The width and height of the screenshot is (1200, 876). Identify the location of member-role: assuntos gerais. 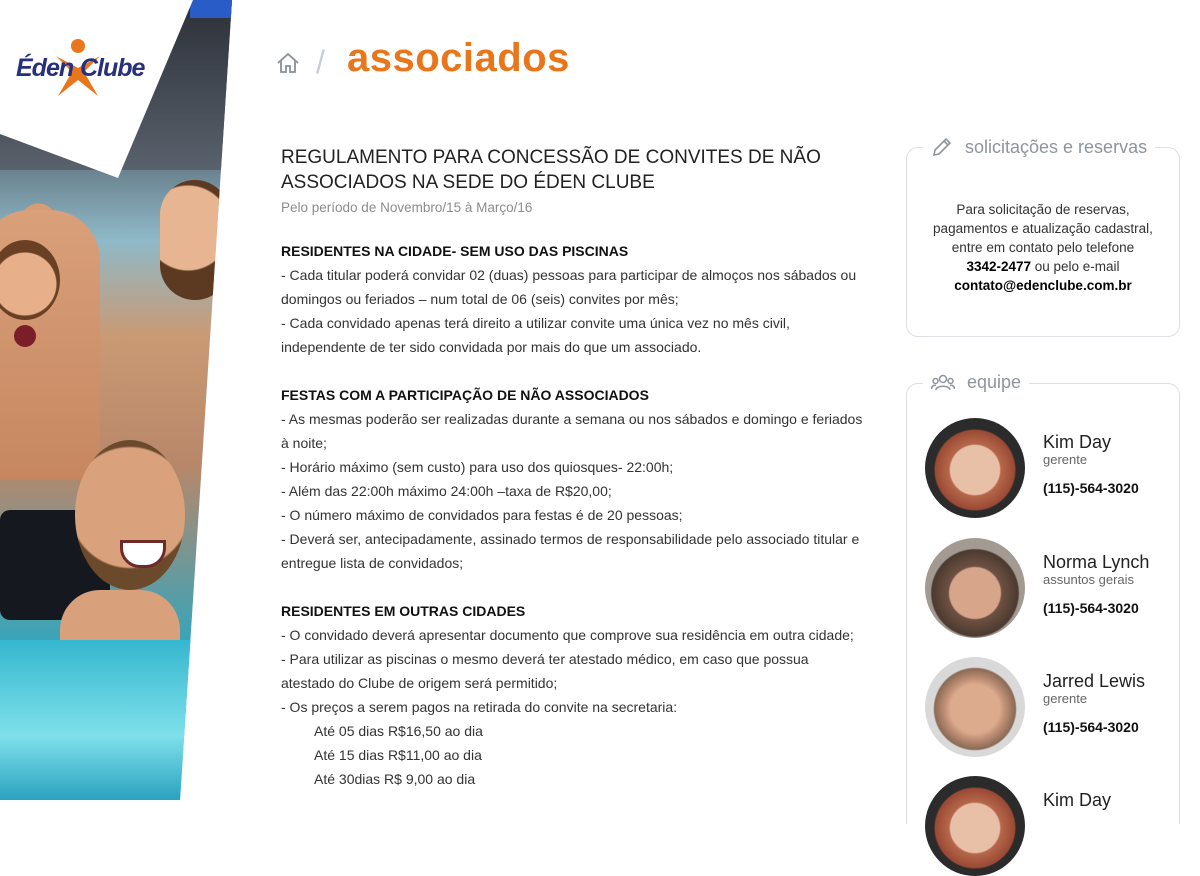
(1089, 579).